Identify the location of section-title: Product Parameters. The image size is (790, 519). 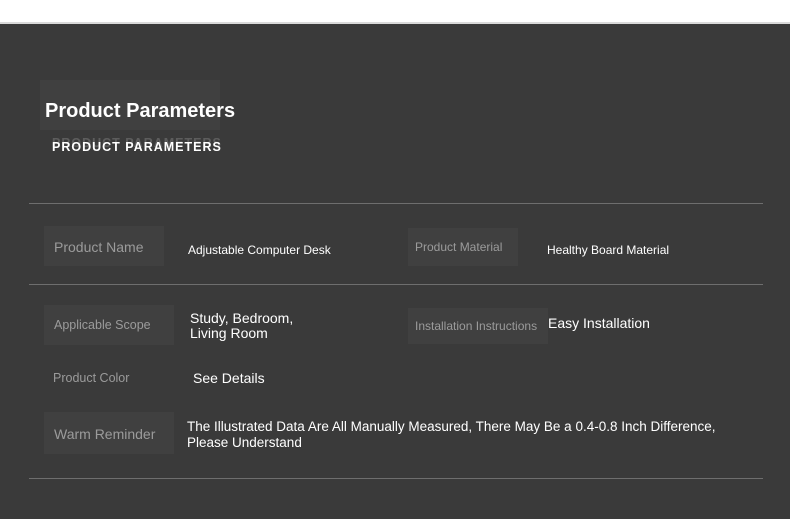
(140, 111).